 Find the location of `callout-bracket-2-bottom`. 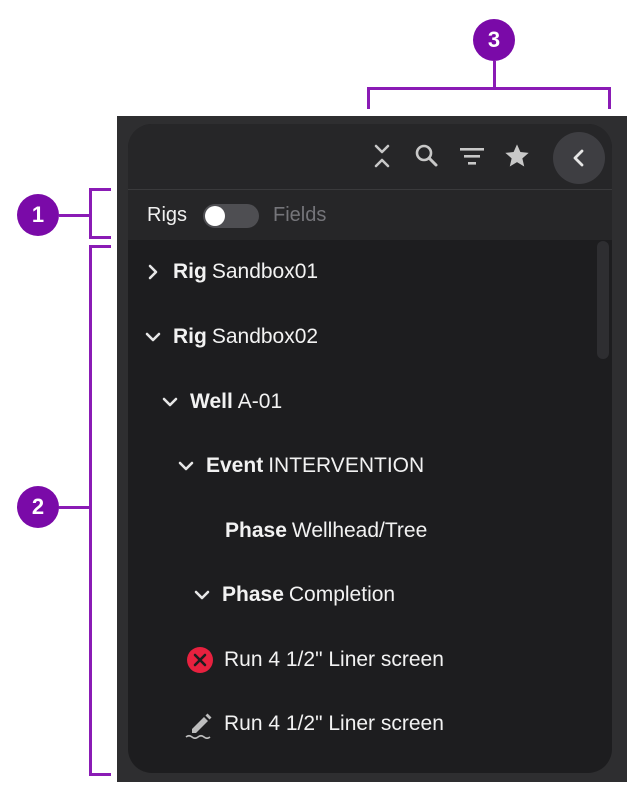

callout-bracket-2-bottom is located at coordinates (100, 774).